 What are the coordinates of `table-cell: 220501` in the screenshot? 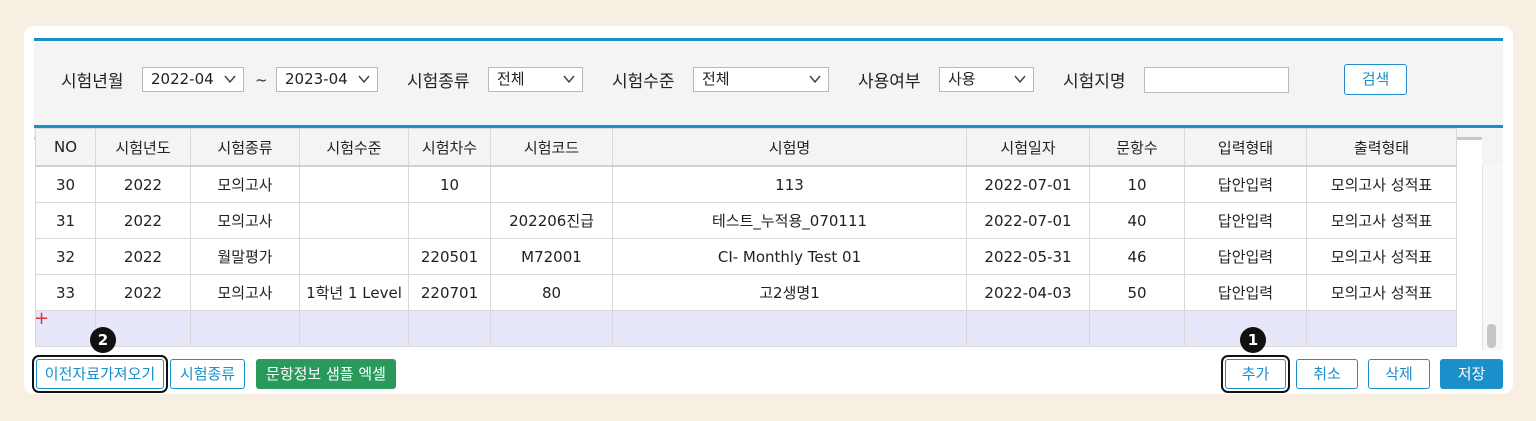 It's located at (449, 256).